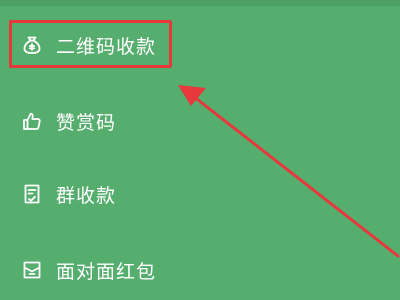 This screenshot has height=300, width=400. What do you see at coordinates (32, 194) in the screenshot?
I see `group-receipt-icon` at bounding box center [32, 194].